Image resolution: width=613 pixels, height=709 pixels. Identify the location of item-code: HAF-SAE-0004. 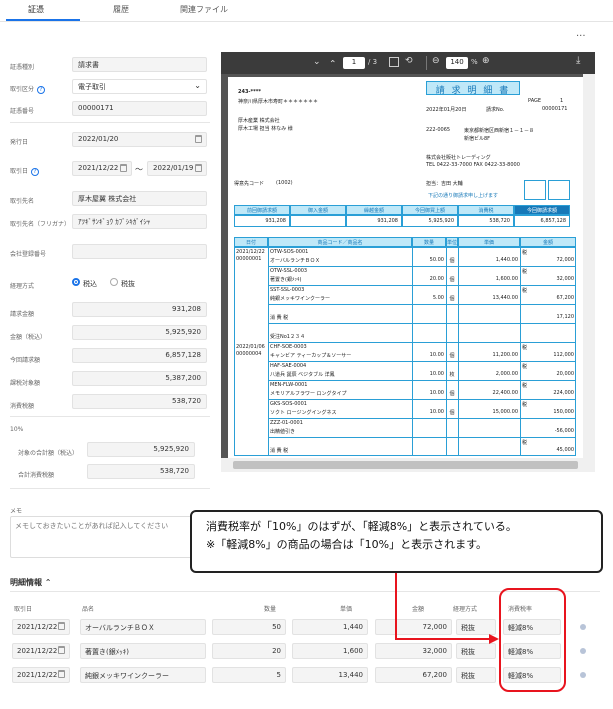
(288, 366).